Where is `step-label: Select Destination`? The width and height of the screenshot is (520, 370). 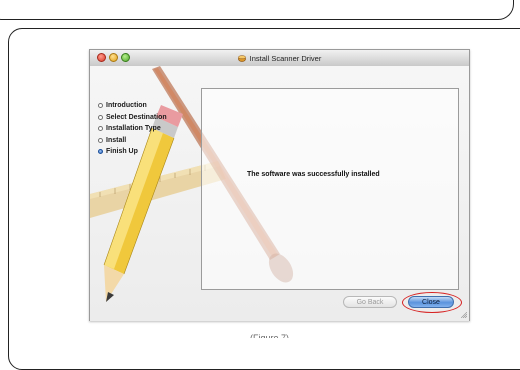 step-label: Select Destination is located at coordinates (136, 117).